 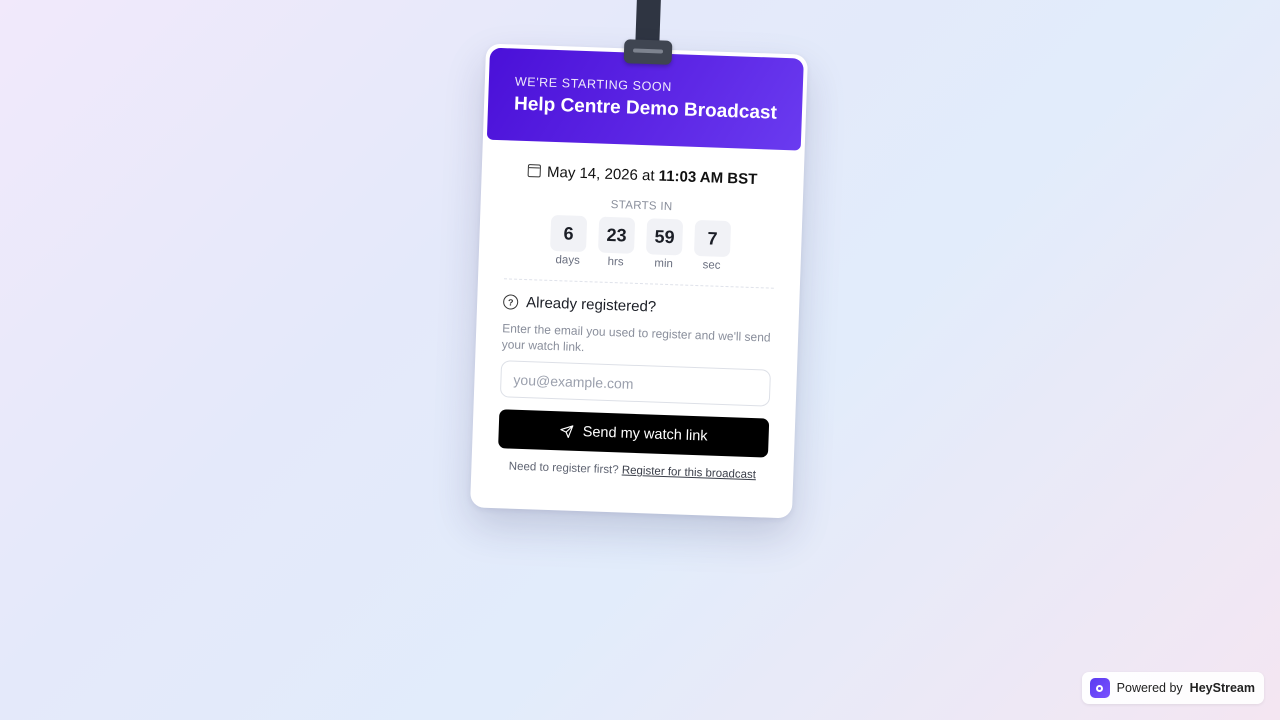 What do you see at coordinates (664, 264) in the screenshot?
I see `countdown-minutes-label: min` at bounding box center [664, 264].